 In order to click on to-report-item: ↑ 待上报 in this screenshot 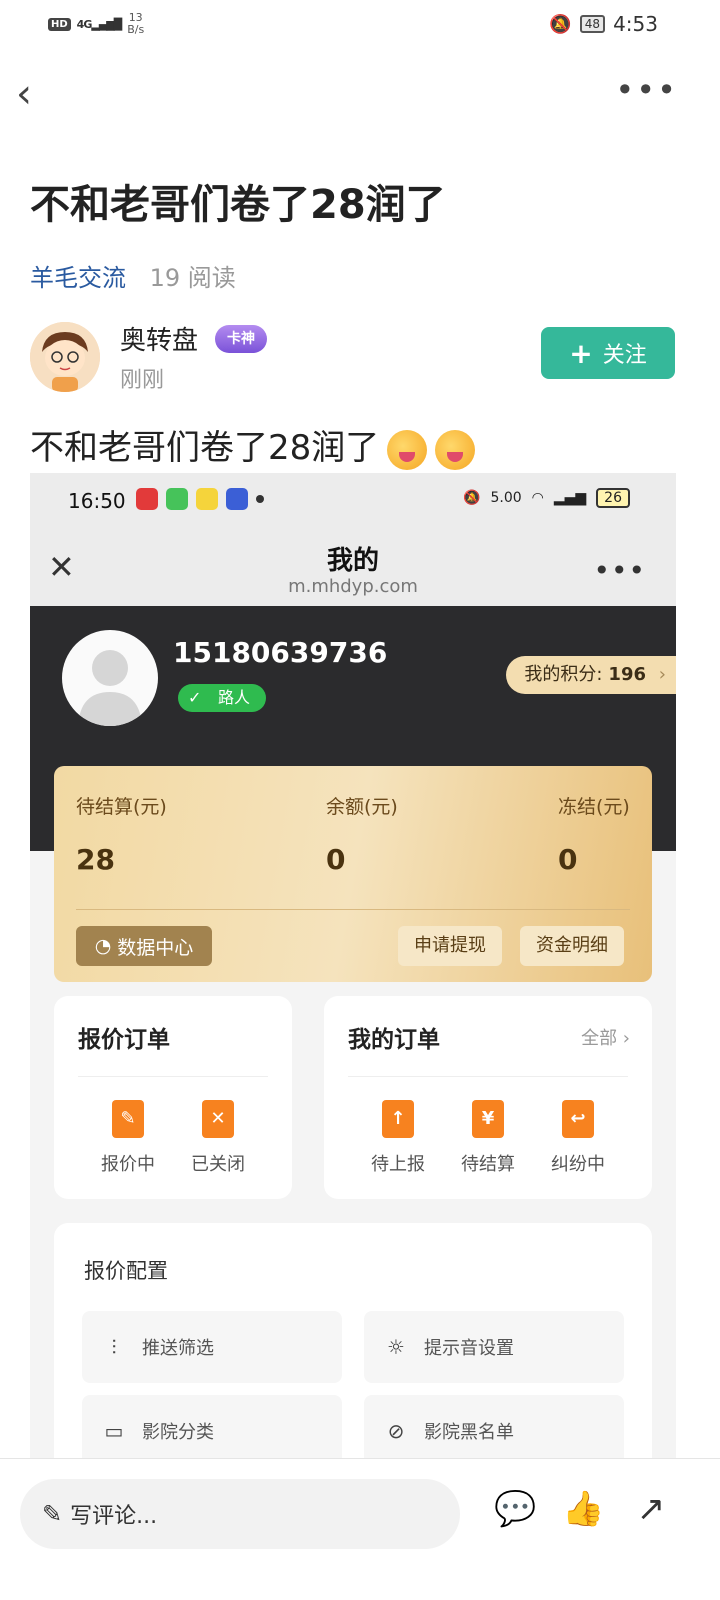, I will do `click(398, 1138)`.